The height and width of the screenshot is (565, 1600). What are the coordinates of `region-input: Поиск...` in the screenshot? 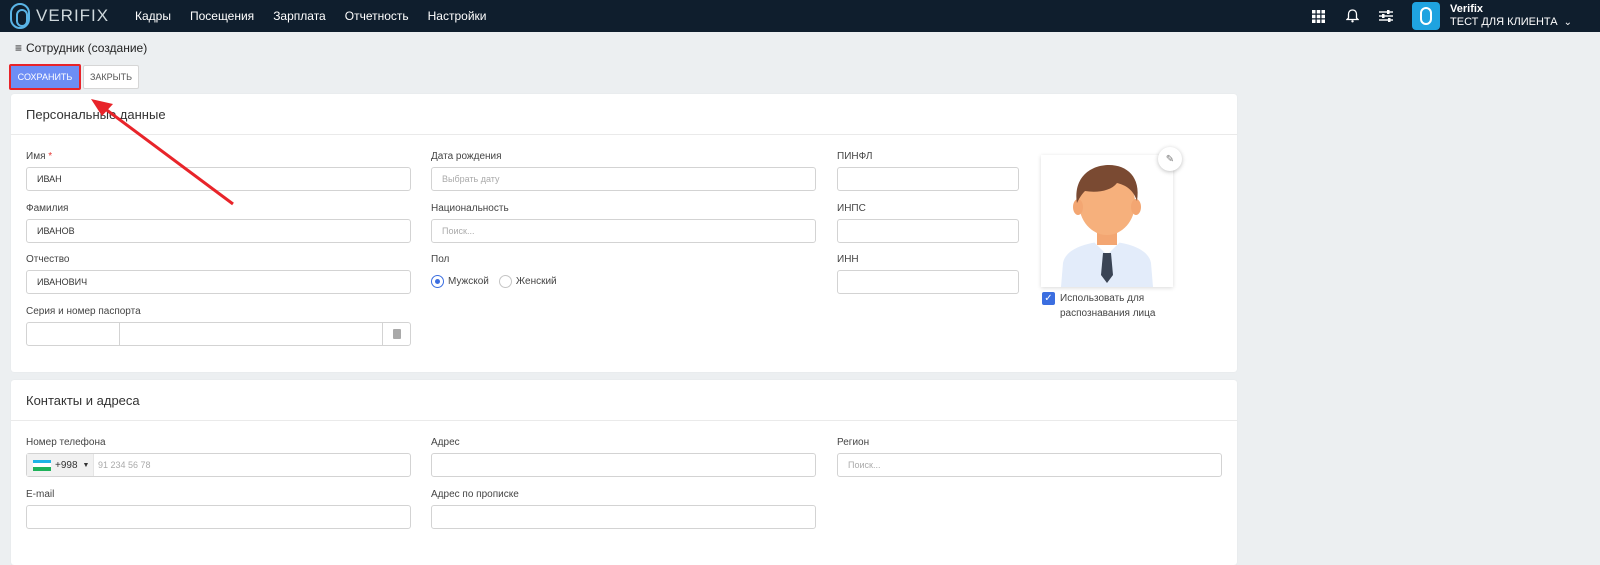 It's located at (1029, 465).